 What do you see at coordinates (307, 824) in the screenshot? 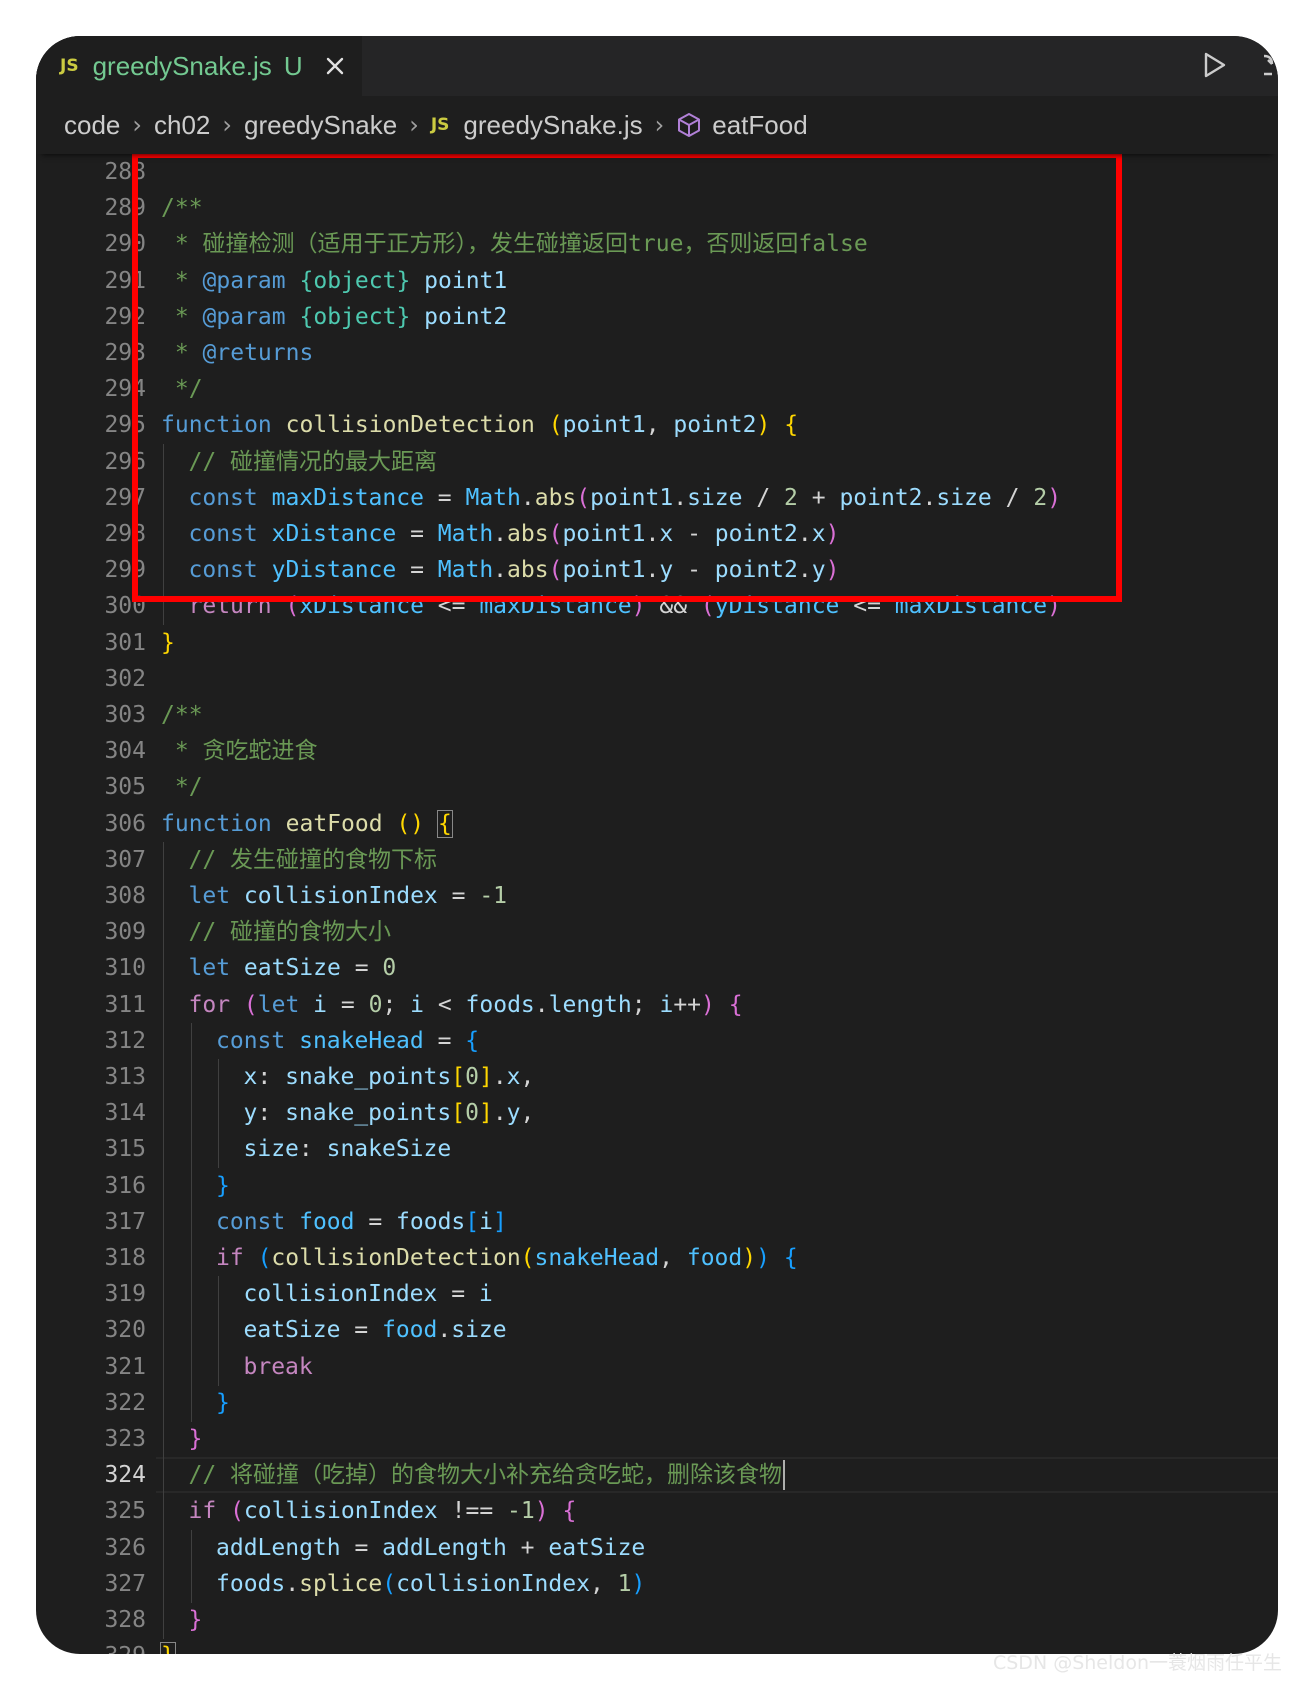
I see `code-text: function eatFood () {` at bounding box center [307, 824].